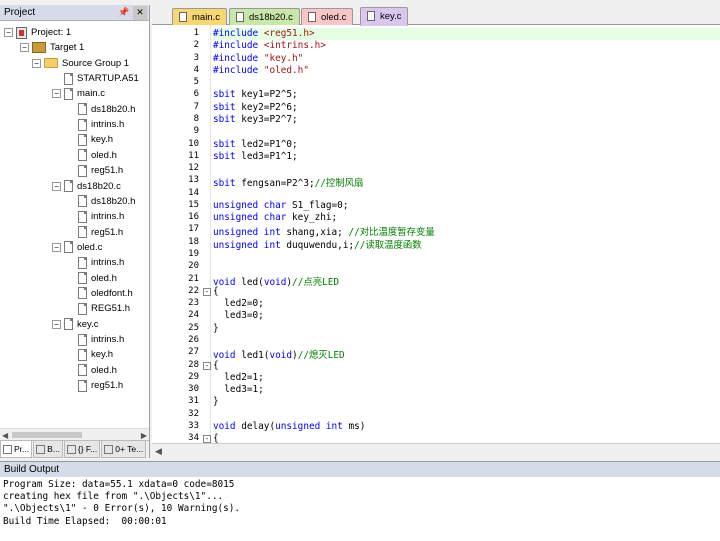 This screenshot has width=720, height=541. Describe the element at coordinates (238, 304) in the screenshot. I see `code-line: led2=0;` at that location.